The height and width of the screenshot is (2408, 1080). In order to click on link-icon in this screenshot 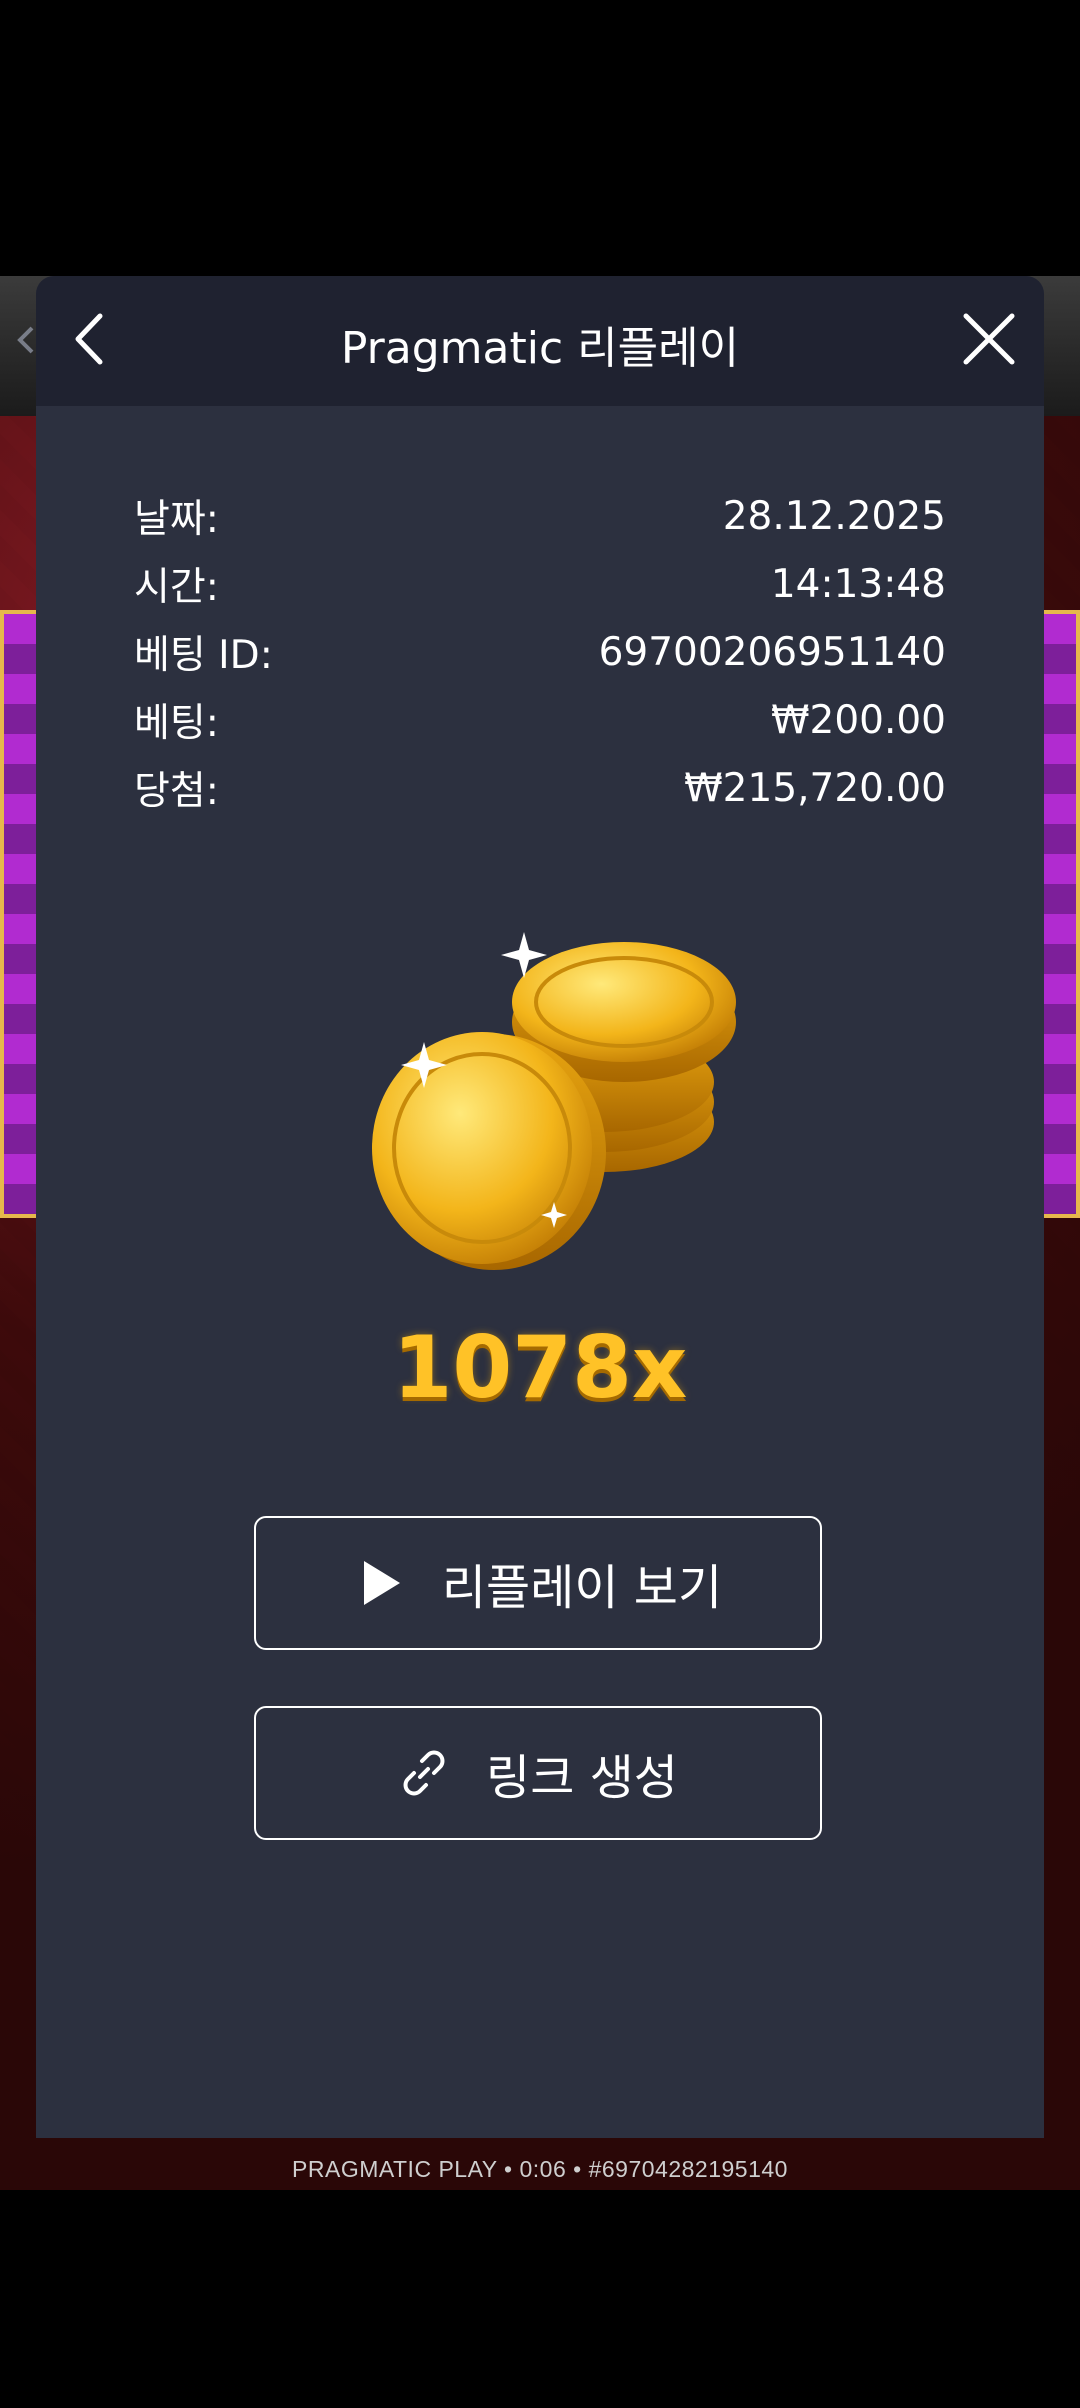, I will do `click(424, 1773)`.